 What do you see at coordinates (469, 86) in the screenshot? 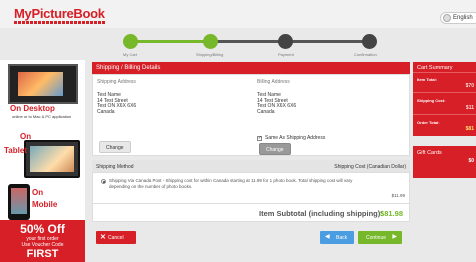
I see `item-total-value: $70` at bounding box center [469, 86].